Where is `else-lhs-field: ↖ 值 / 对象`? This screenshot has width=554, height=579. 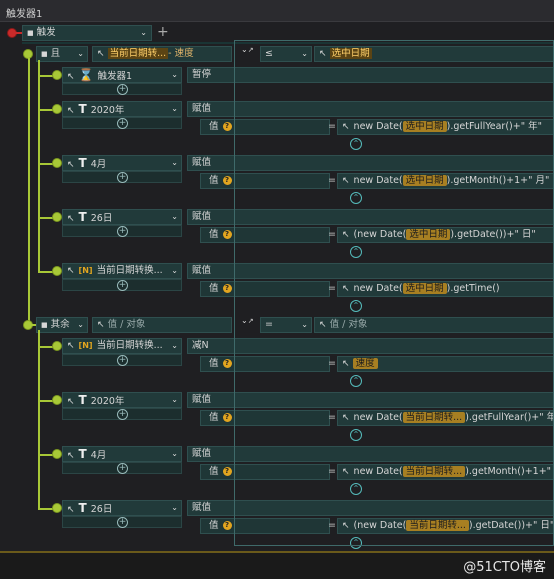 else-lhs-field: ↖ 值 / 对象 is located at coordinates (162, 325).